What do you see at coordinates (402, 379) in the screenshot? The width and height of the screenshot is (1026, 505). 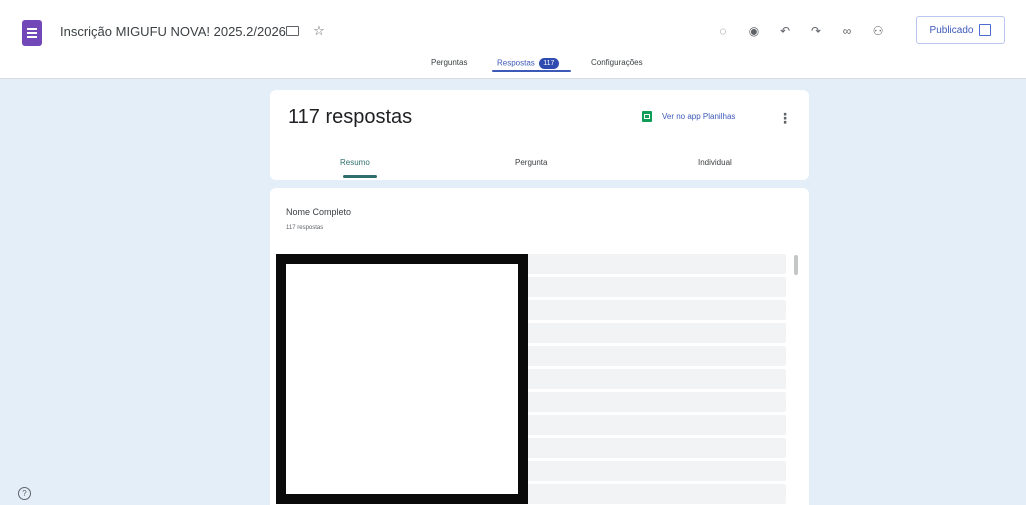 I see `redaction-box` at bounding box center [402, 379].